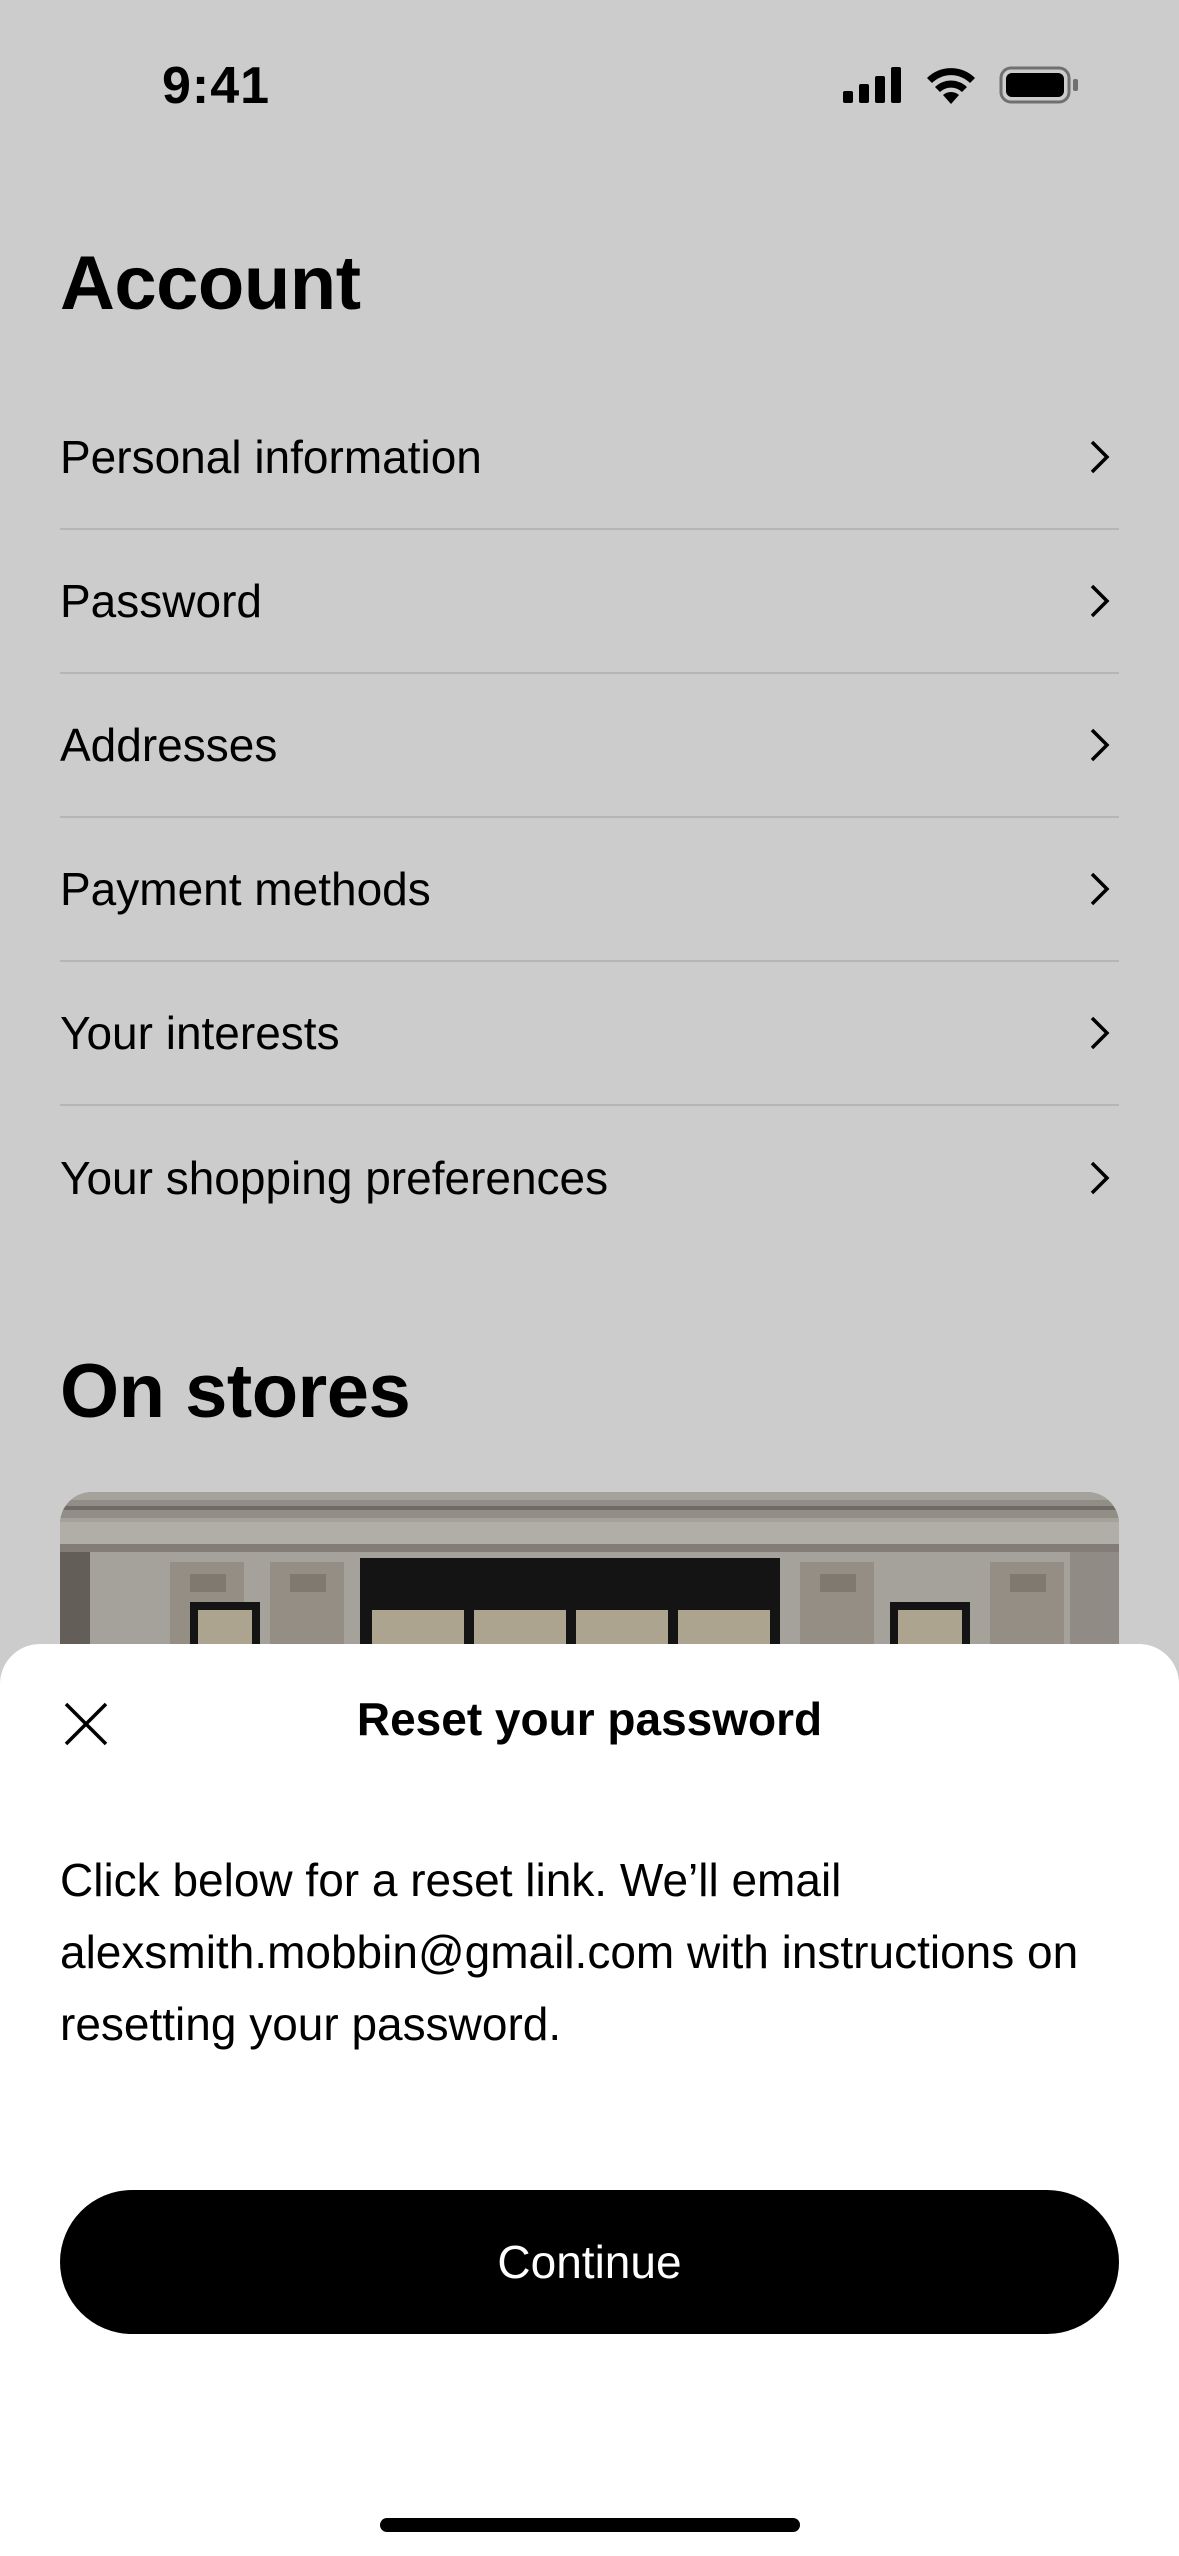  Describe the element at coordinates (589, 1719) in the screenshot. I see `sheet-title: Reset your password` at that location.